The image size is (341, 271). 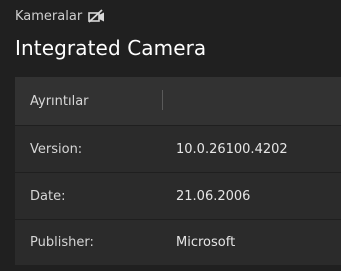 What do you see at coordinates (48, 196) in the screenshot?
I see `date-label: Date:` at bounding box center [48, 196].